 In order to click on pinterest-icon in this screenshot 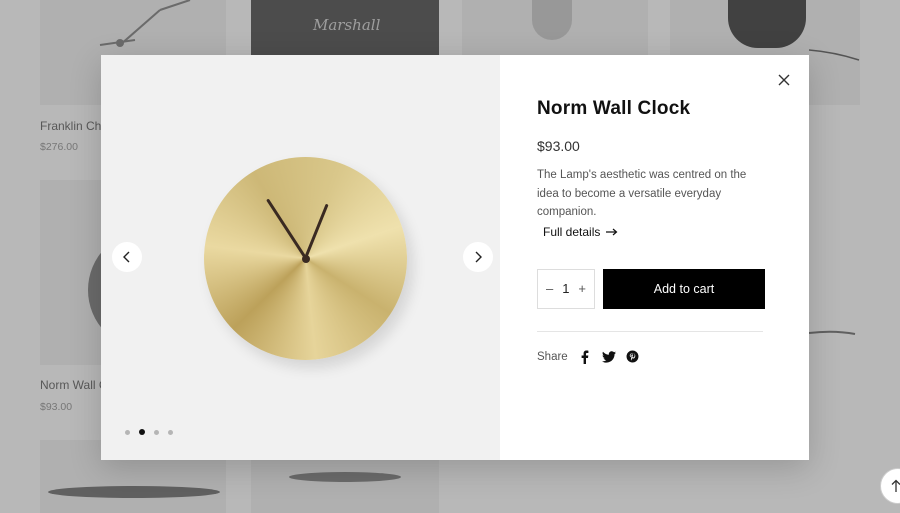, I will do `click(632, 356)`.